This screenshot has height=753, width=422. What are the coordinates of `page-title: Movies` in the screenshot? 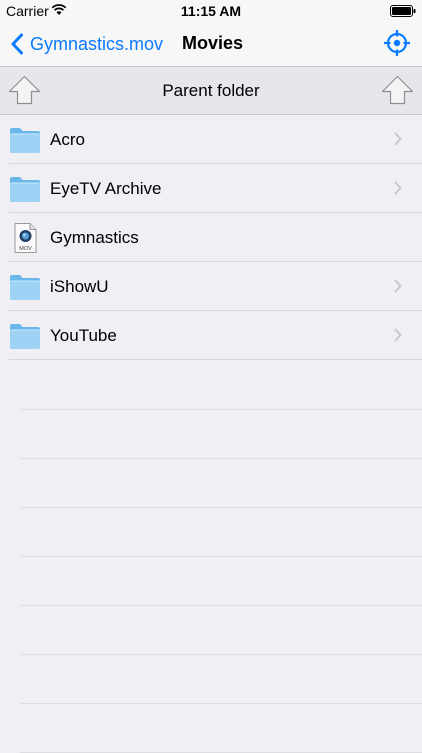 It's located at (213, 43).